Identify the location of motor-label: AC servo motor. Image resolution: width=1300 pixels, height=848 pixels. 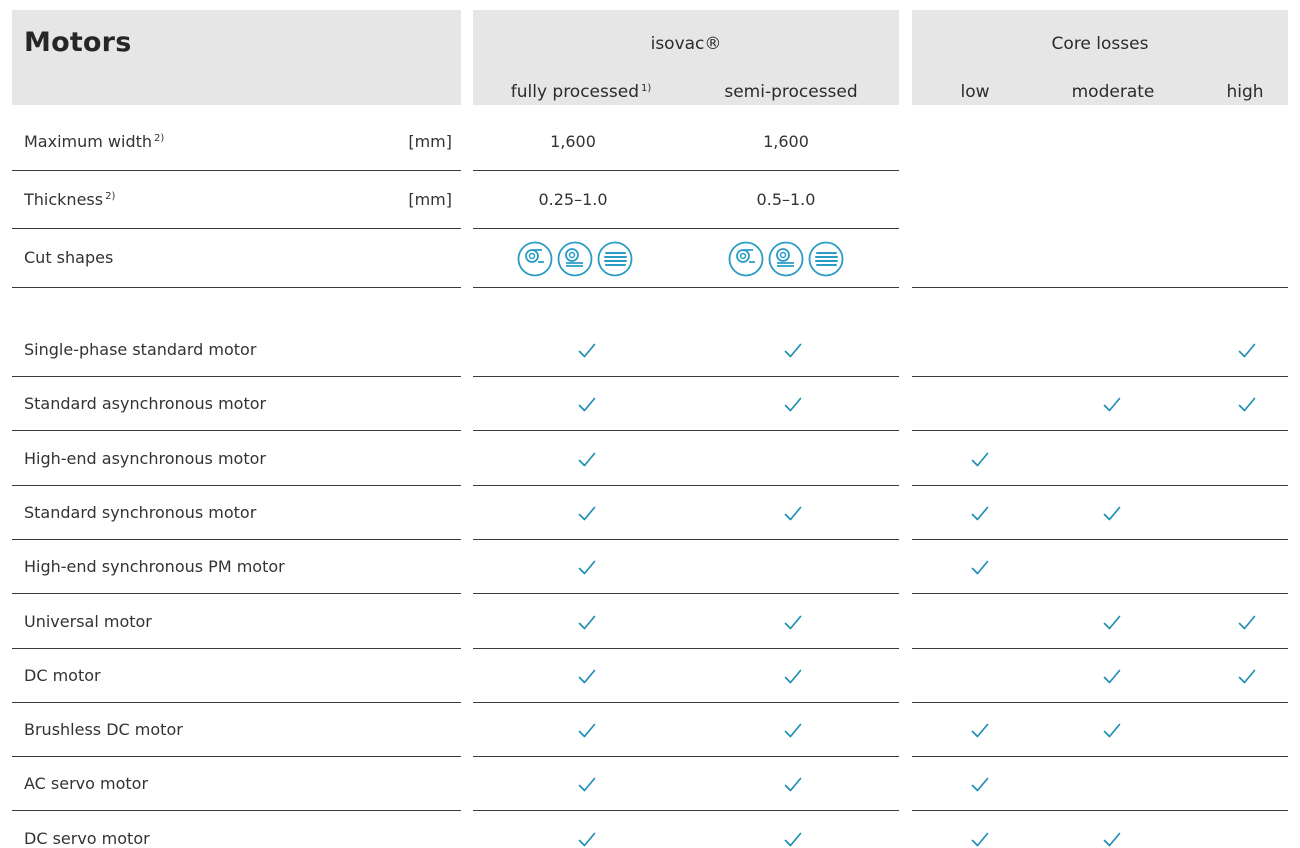
(86, 784).